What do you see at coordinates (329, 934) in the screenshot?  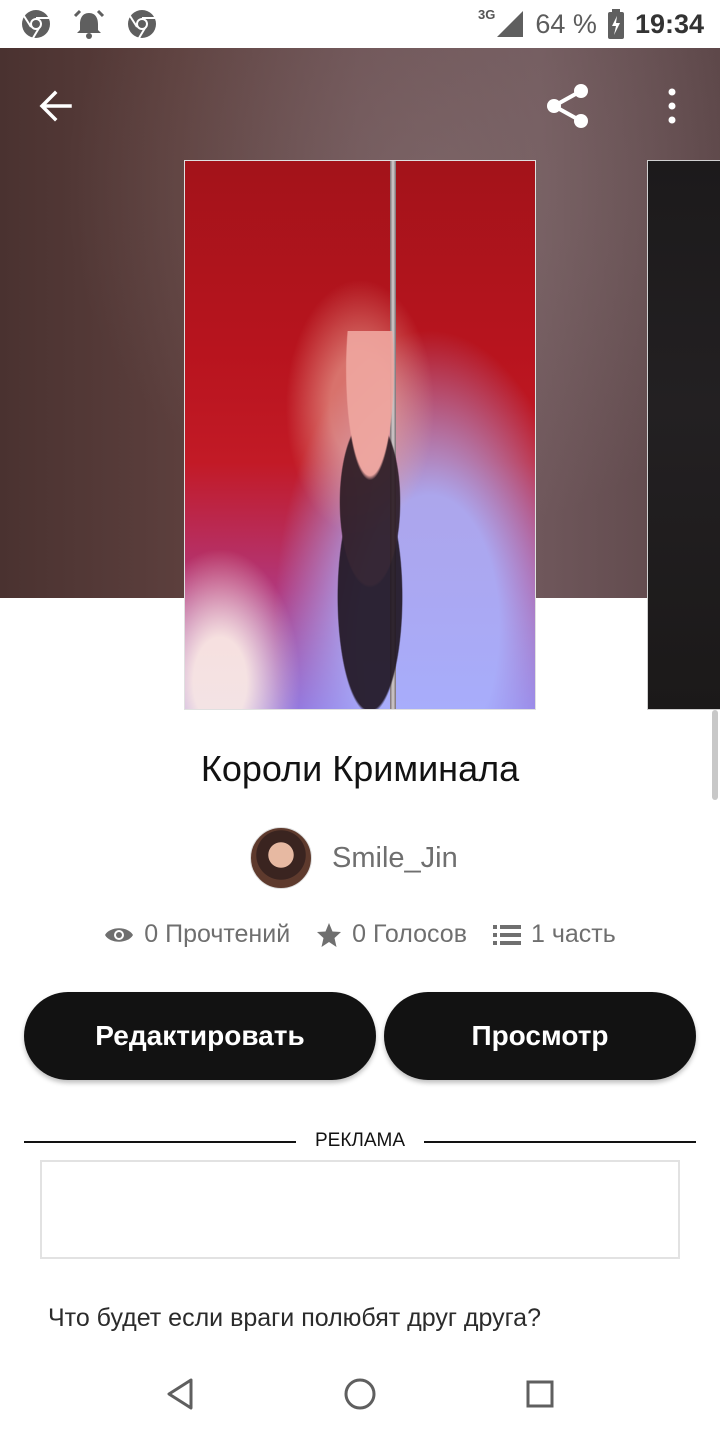 I see `star-icon` at bounding box center [329, 934].